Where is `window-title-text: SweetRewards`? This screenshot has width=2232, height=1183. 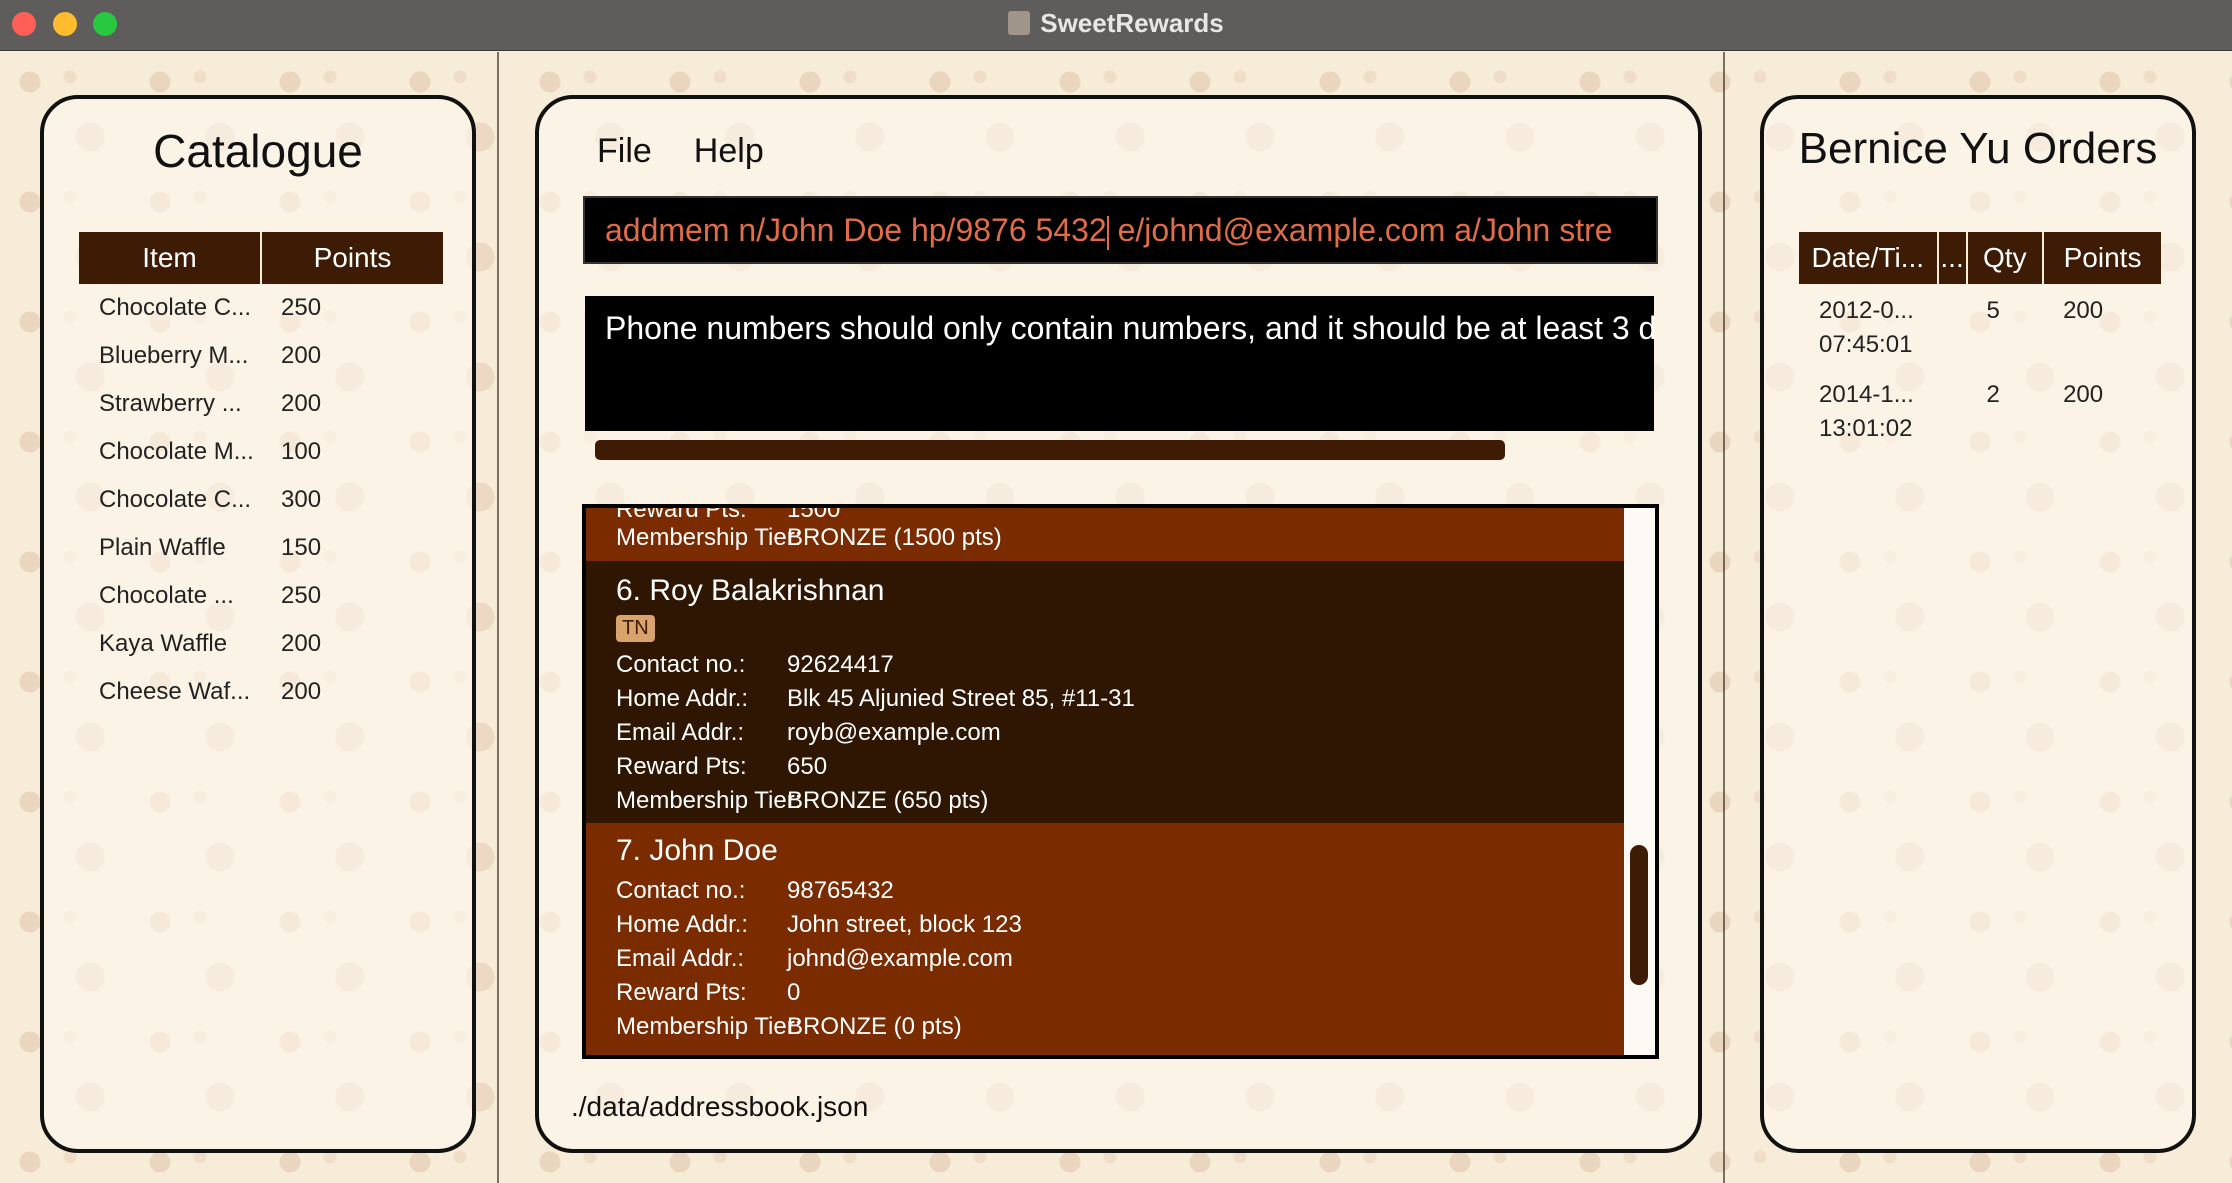
window-title-text: SweetRewards is located at coordinates (1132, 23).